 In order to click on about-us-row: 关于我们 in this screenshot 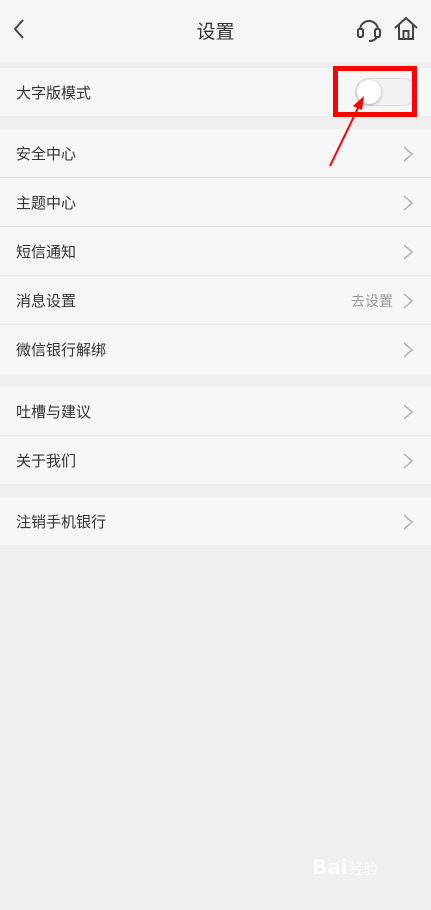, I will do `click(215, 460)`.